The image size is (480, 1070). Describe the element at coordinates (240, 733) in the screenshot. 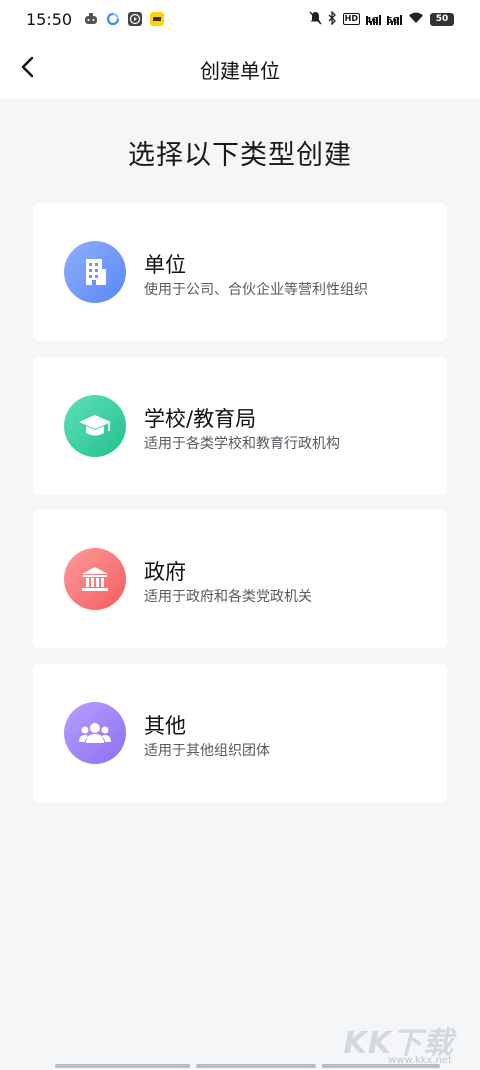

I see `option-card-other: 其他 适用于其他组织团体` at that location.